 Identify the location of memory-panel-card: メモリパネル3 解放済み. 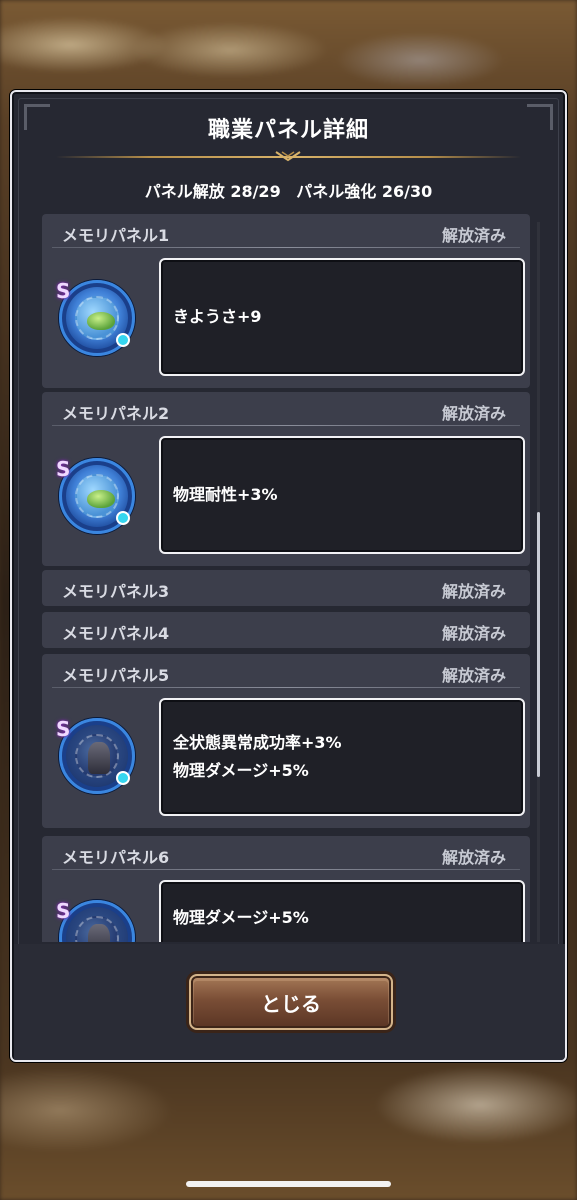
(286, 588).